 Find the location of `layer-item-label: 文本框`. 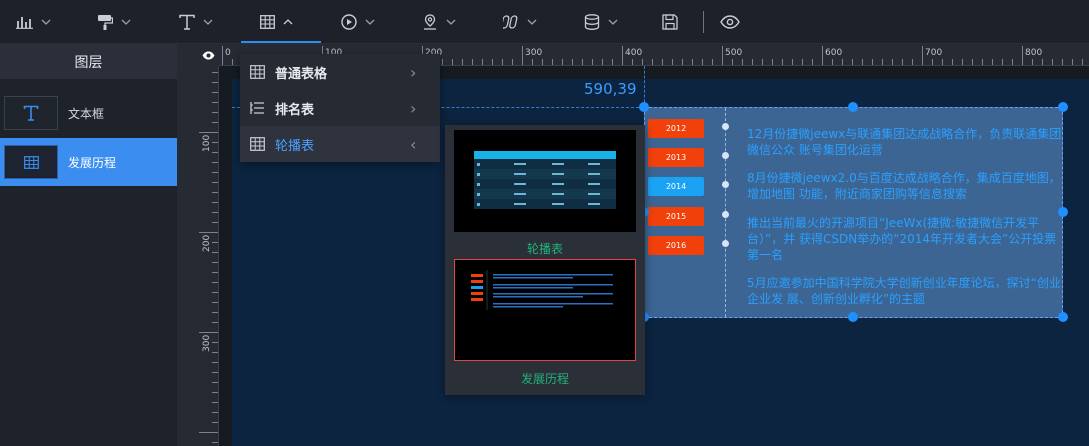

layer-item-label: 文本框 is located at coordinates (86, 113).